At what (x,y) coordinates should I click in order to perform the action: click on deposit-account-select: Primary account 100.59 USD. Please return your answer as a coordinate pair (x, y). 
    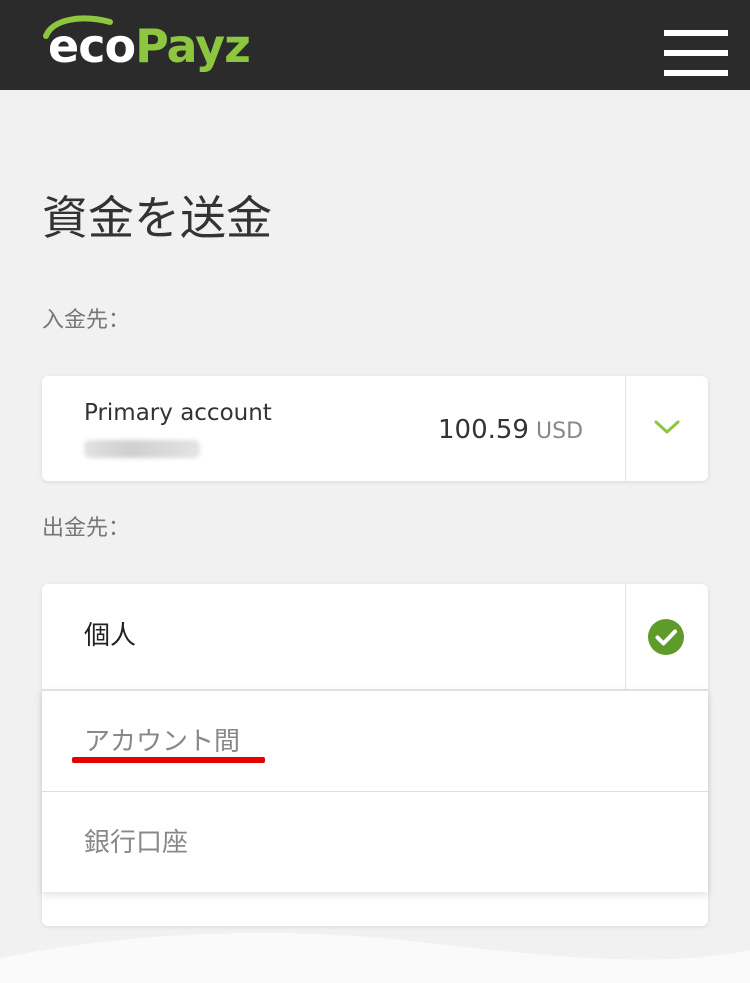
    Looking at the image, I should click on (375, 428).